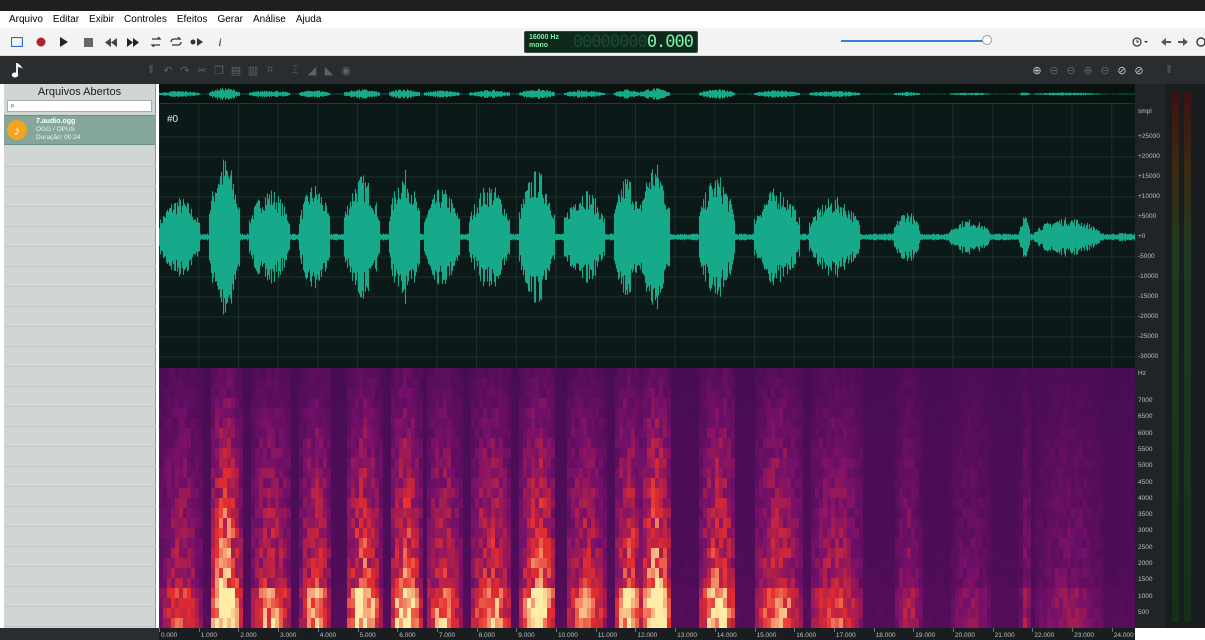  Describe the element at coordinates (17, 42) in the screenshot. I see `selection-icon` at that location.